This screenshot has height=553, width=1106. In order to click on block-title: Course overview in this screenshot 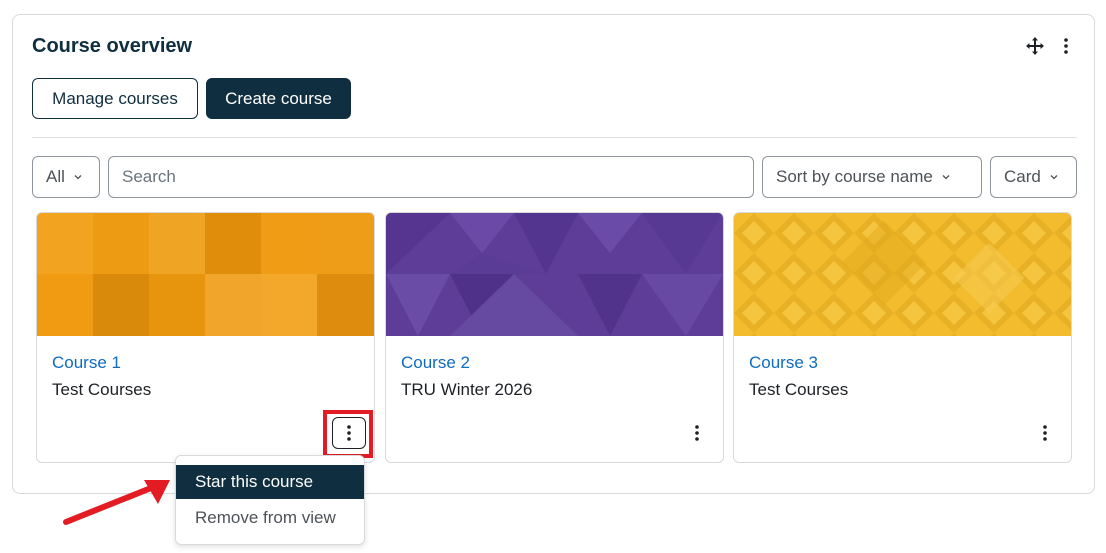, I will do `click(112, 46)`.